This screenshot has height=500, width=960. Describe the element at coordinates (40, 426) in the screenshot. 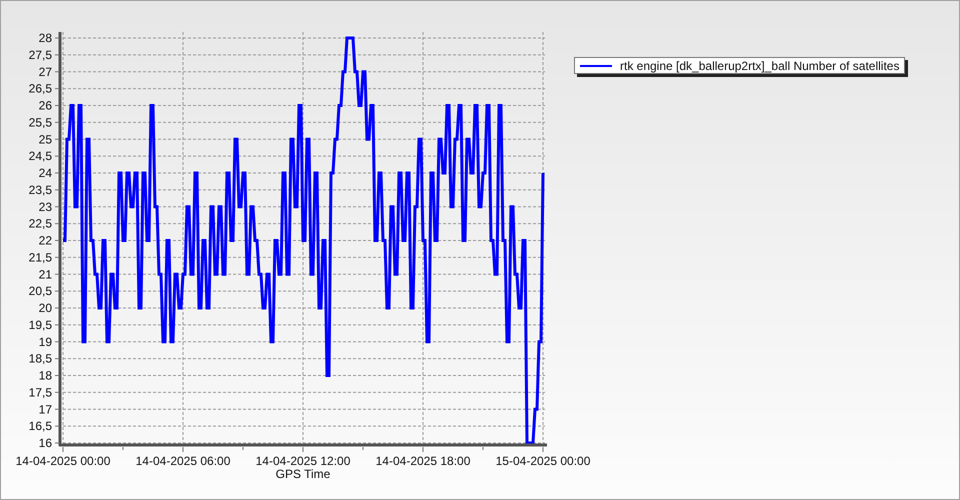

I see `y-tick-label: 16,5` at that location.